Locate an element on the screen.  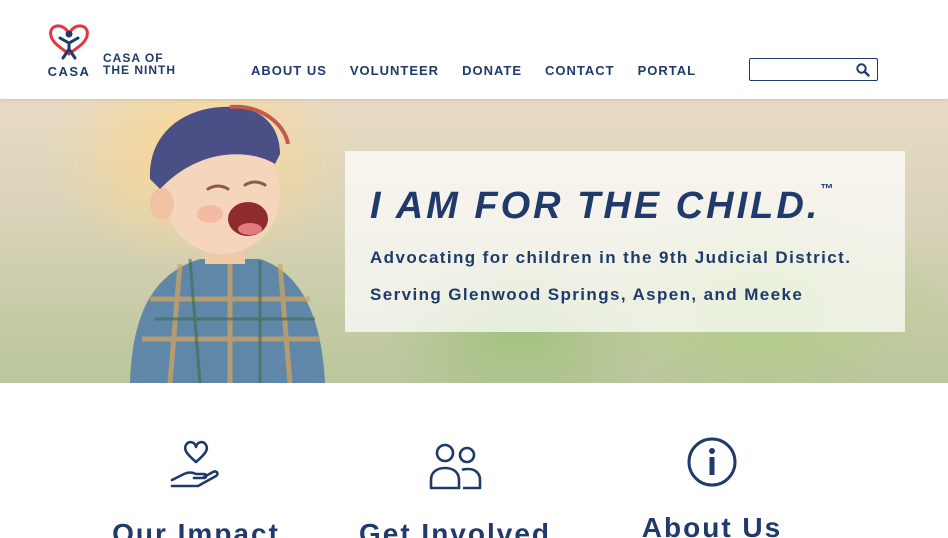
feature-card-our-impact: Our Impact is located at coordinates (196, 489).